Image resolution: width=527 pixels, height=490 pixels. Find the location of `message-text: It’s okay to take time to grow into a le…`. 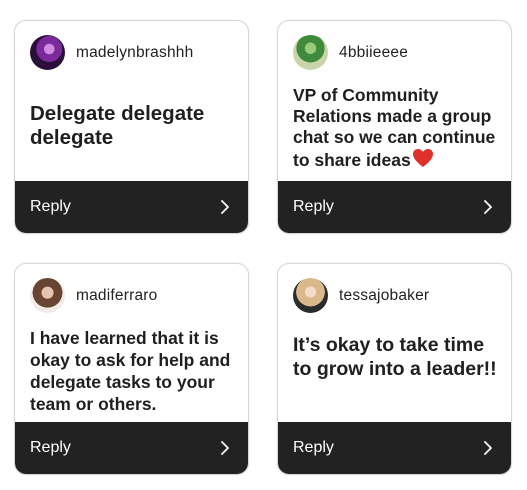

message-text: It’s okay to take time to grow into a le… is located at coordinates (395, 357).